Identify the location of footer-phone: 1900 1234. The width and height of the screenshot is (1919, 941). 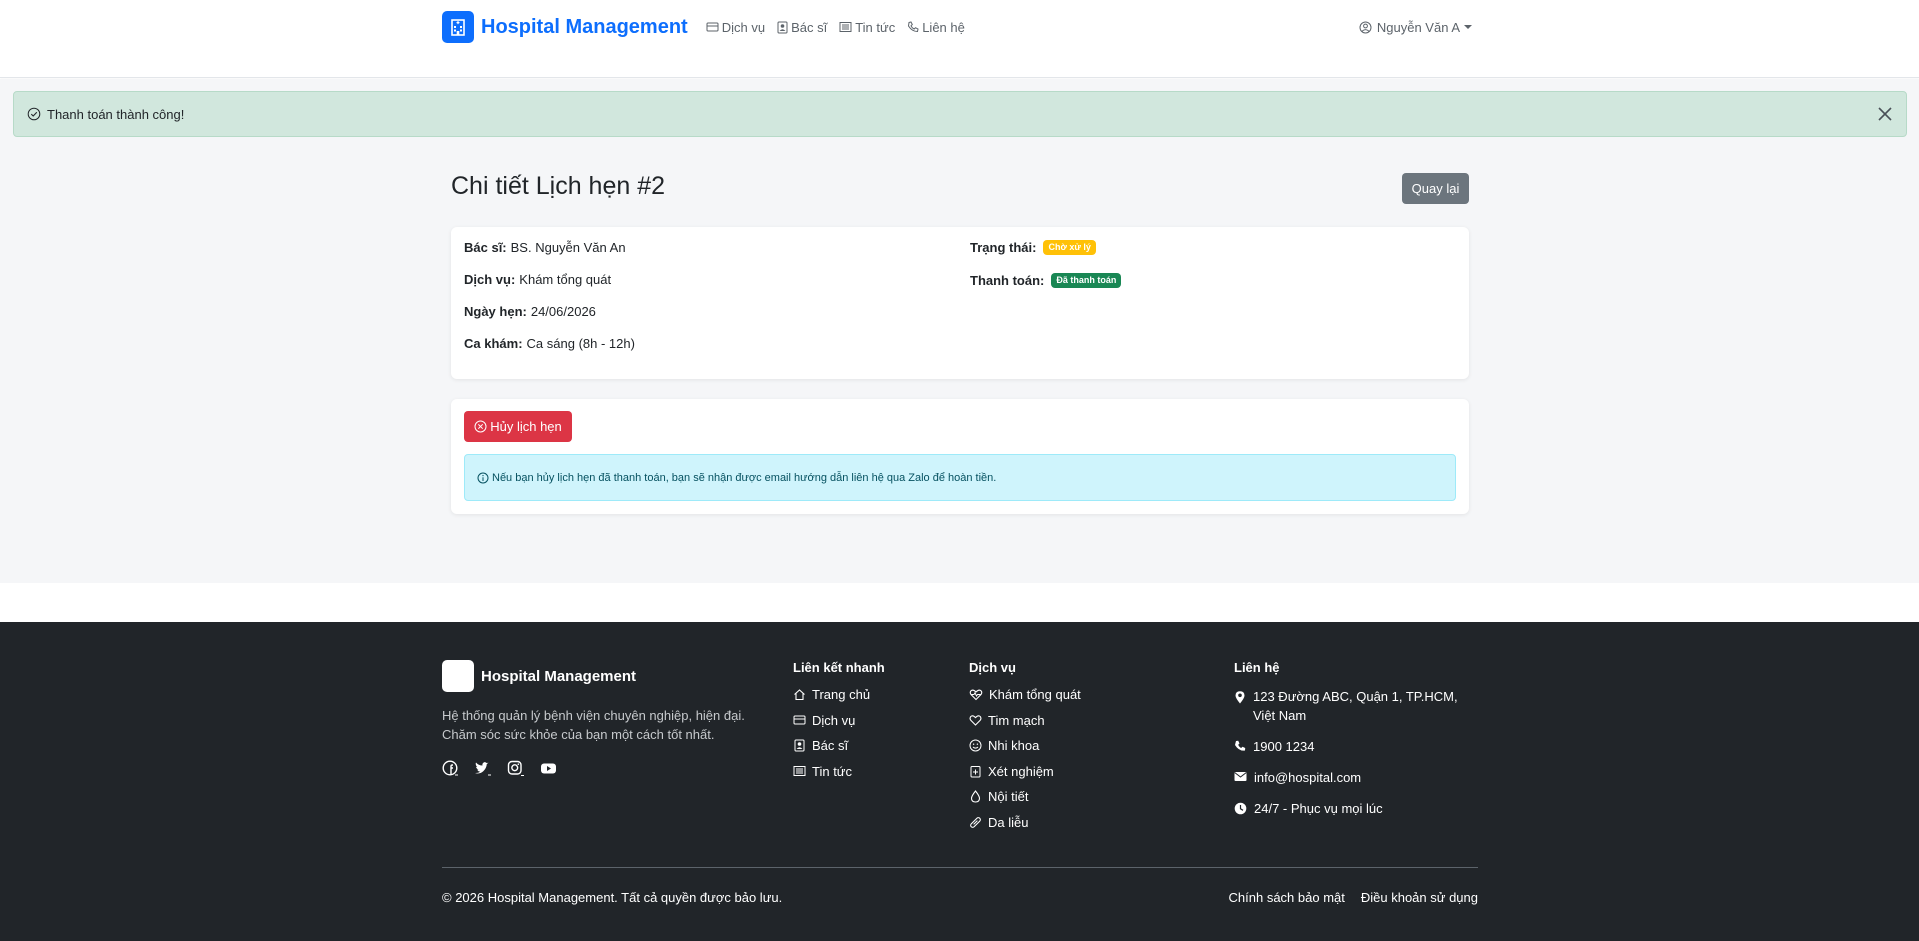
(1356, 746).